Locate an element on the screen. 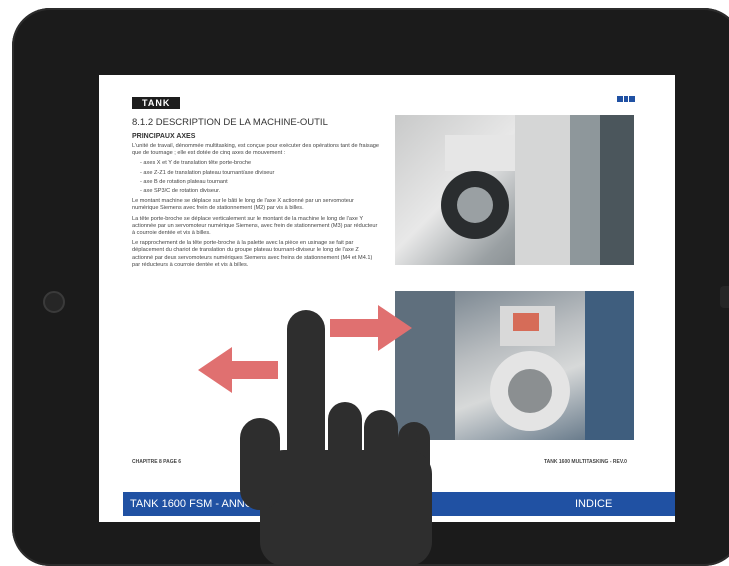  list-item: axe B de rotation plateau tournant is located at coordinates (260, 182).